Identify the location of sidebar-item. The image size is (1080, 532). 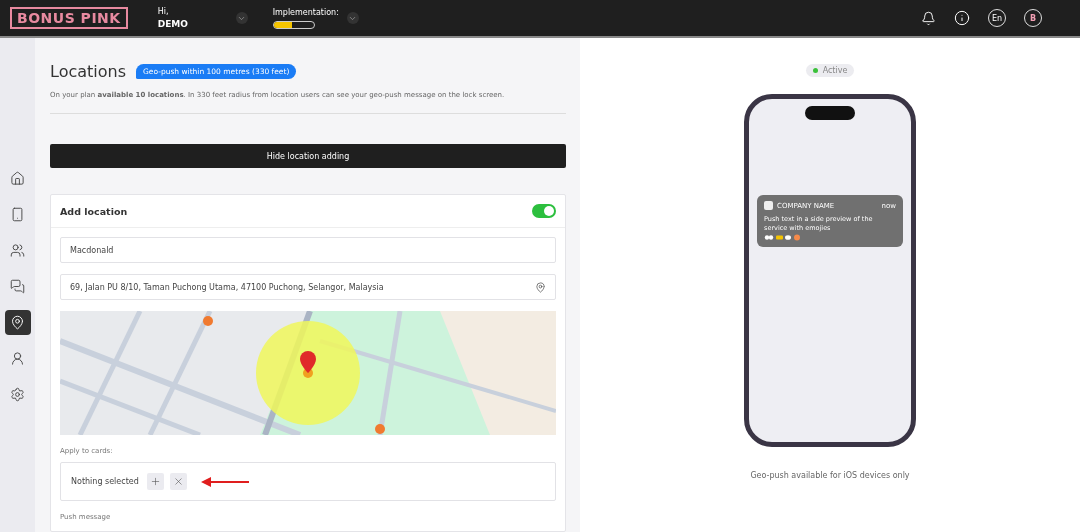
(17, 322).